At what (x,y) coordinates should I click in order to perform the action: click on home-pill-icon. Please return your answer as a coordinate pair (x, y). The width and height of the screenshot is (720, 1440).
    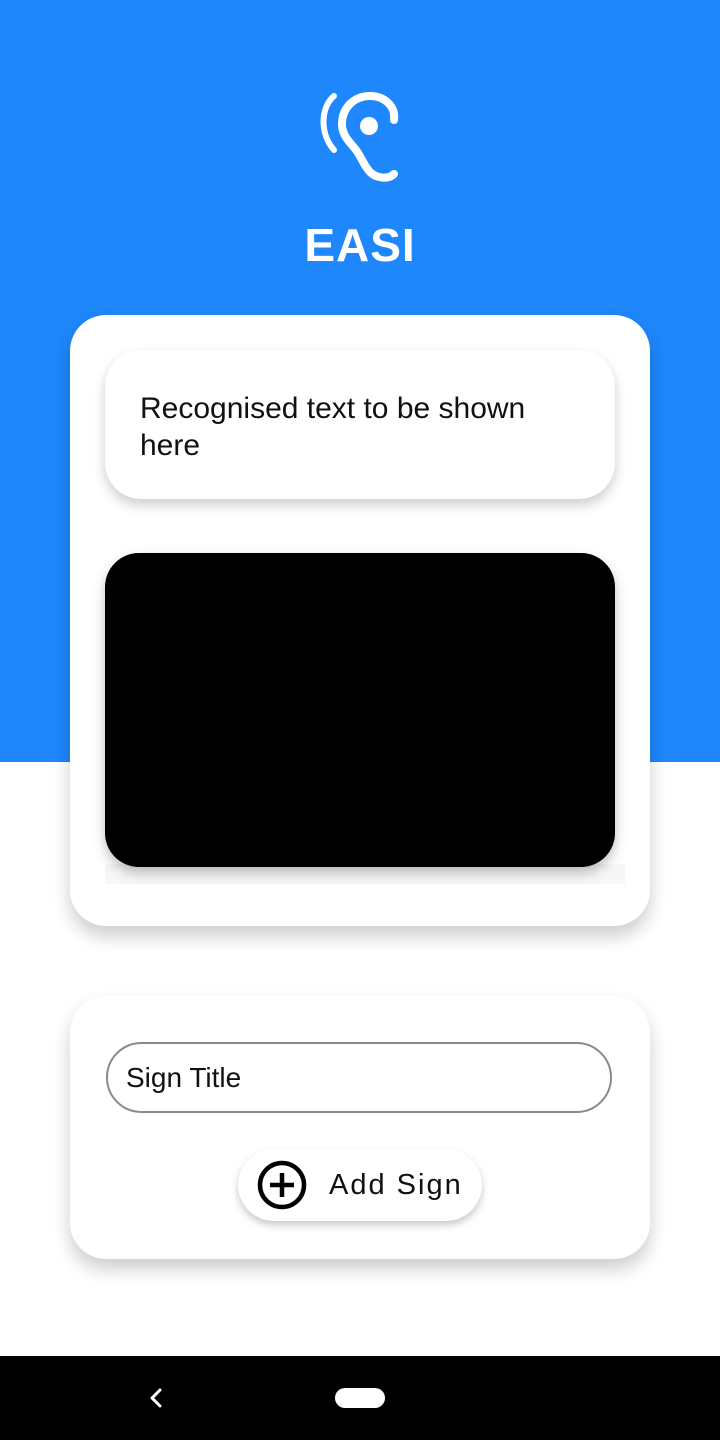
    Looking at the image, I should click on (360, 1398).